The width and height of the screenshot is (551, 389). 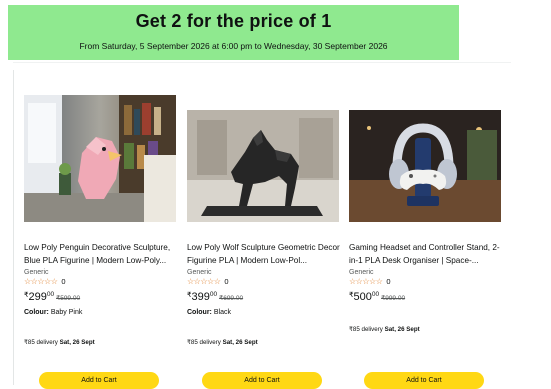 I want to click on list-price: ₹599.00, so click(x=68, y=298).